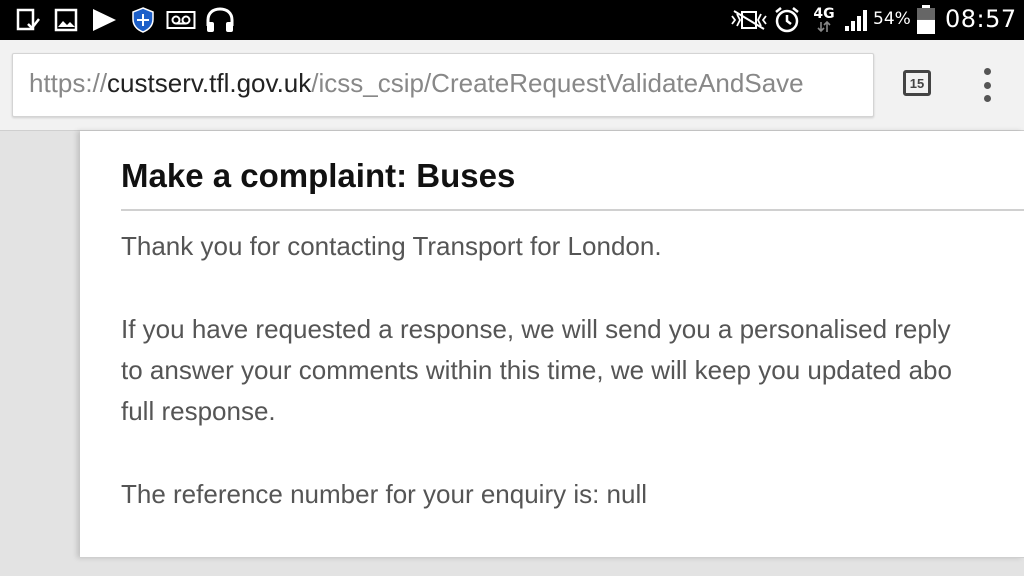 The height and width of the screenshot is (576, 1024). What do you see at coordinates (512, 20) in the screenshot?
I see `status-bar: 4G 54% 08:57` at bounding box center [512, 20].